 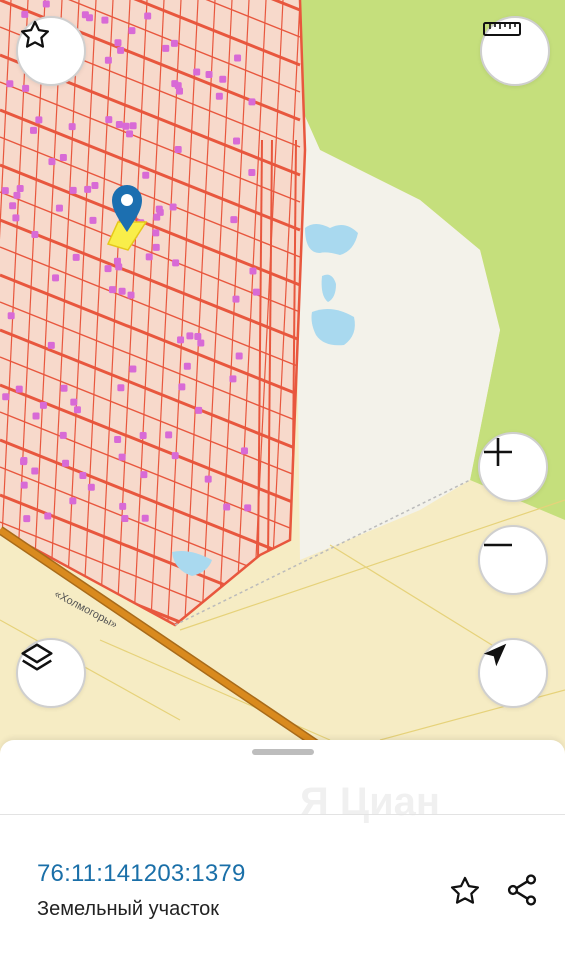 I want to click on star-outline-icon, so click(x=35, y=34).